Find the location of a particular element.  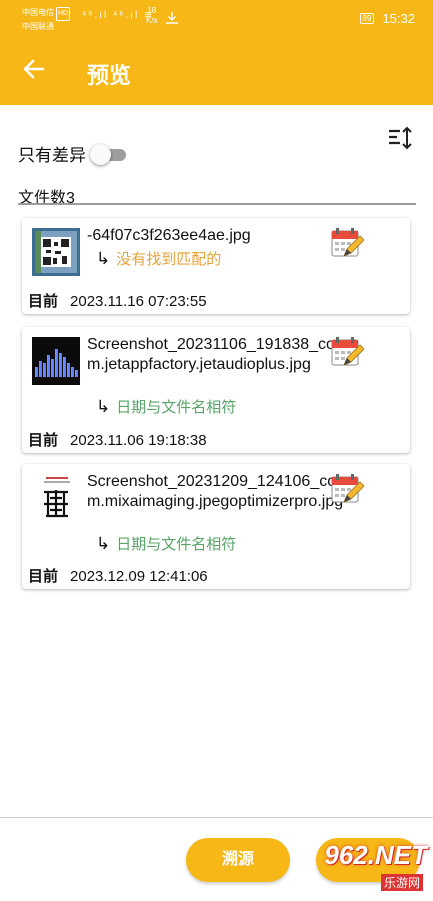

match-status: ↳ 没有找到匹配的 is located at coordinates (158, 258).